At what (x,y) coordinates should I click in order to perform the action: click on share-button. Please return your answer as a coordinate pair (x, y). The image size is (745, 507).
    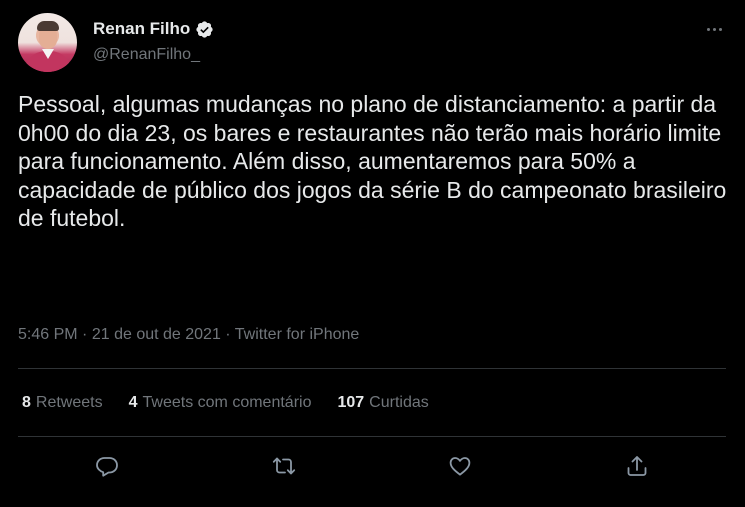
    Looking at the image, I should click on (637, 466).